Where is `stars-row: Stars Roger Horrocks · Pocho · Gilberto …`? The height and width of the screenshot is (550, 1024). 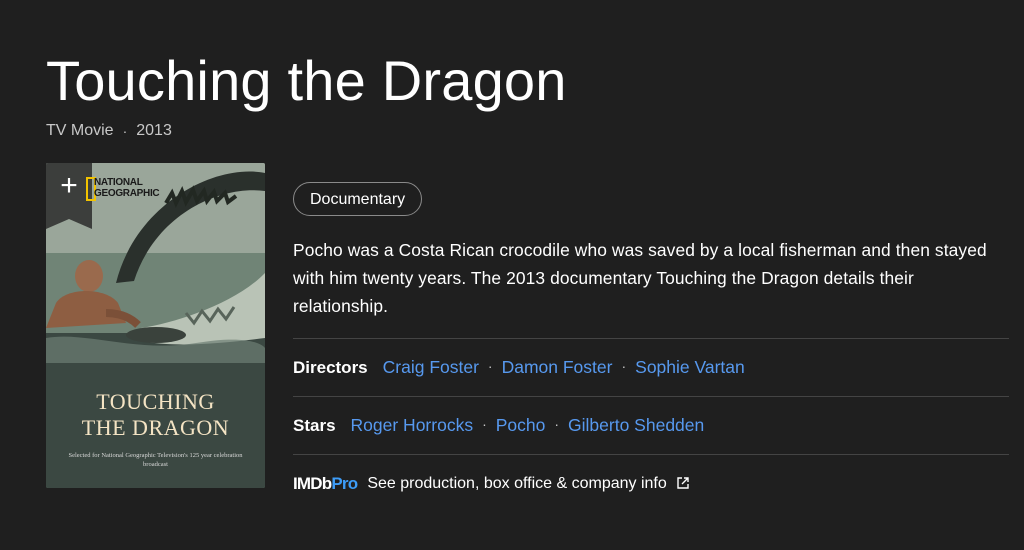
stars-row: Stars Roger Horrocks · Pocho · Gilberto … is located at coordinates (651, 425).